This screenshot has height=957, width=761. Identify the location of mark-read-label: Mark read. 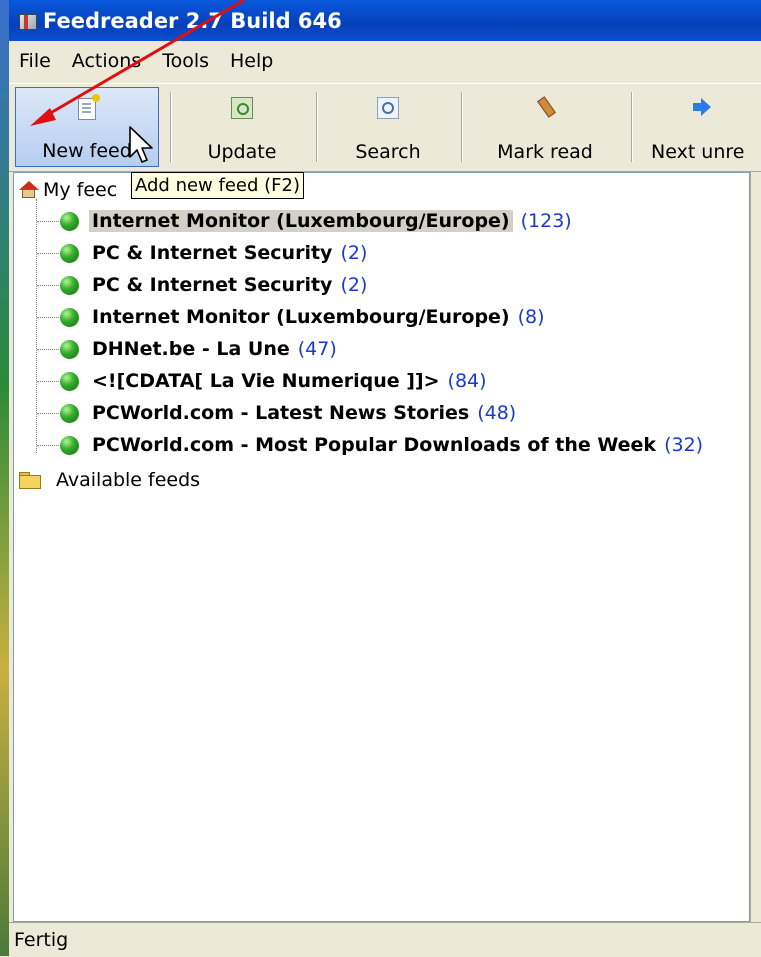
(545, 152).